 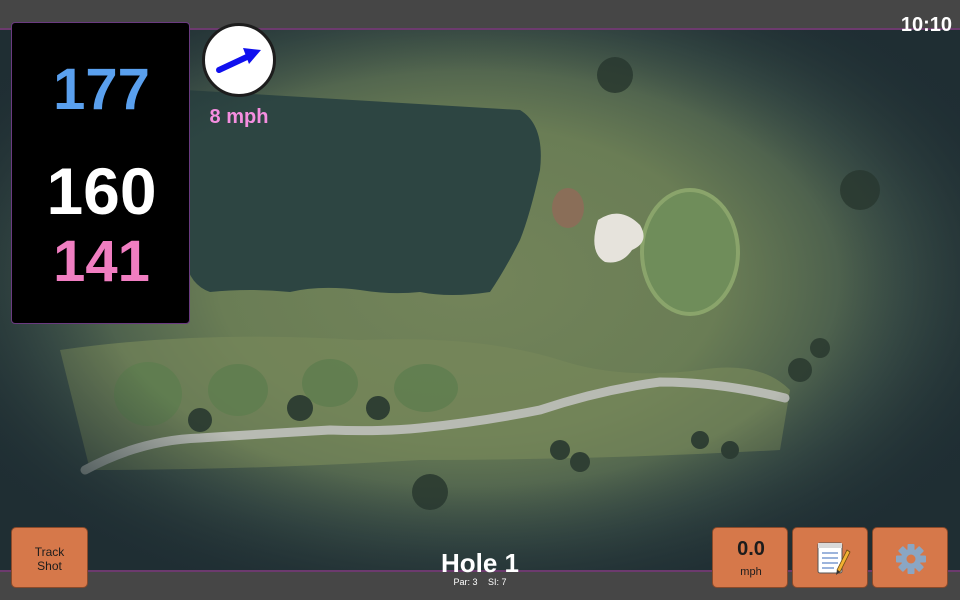 I want to click on distance-panel: 177 160 141, so click(x=100, y=173).